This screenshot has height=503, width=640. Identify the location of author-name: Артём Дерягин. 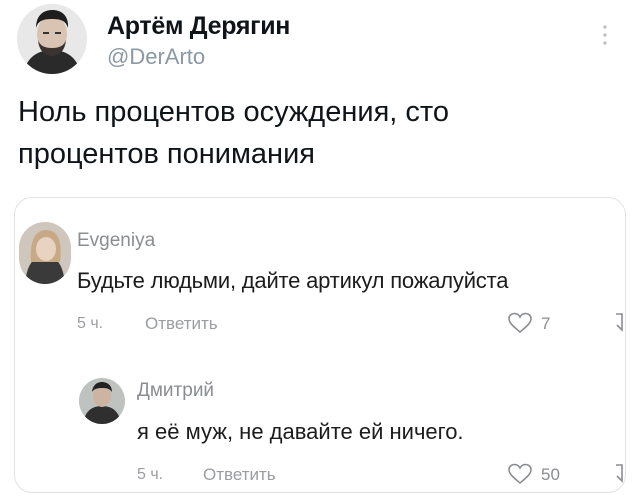
(198, 26).